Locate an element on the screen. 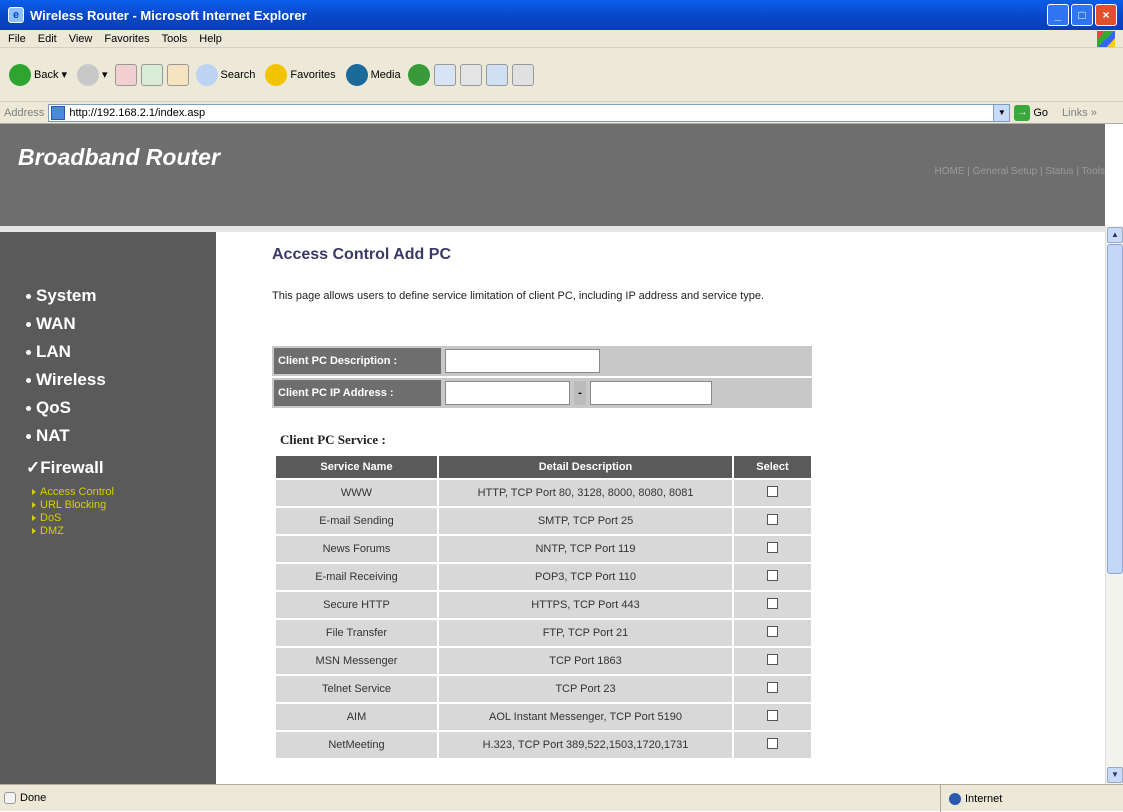 The width and height of the screenshot is (1123, 812). header-detail-description: Detail Description is located at coordinates (585, 467).